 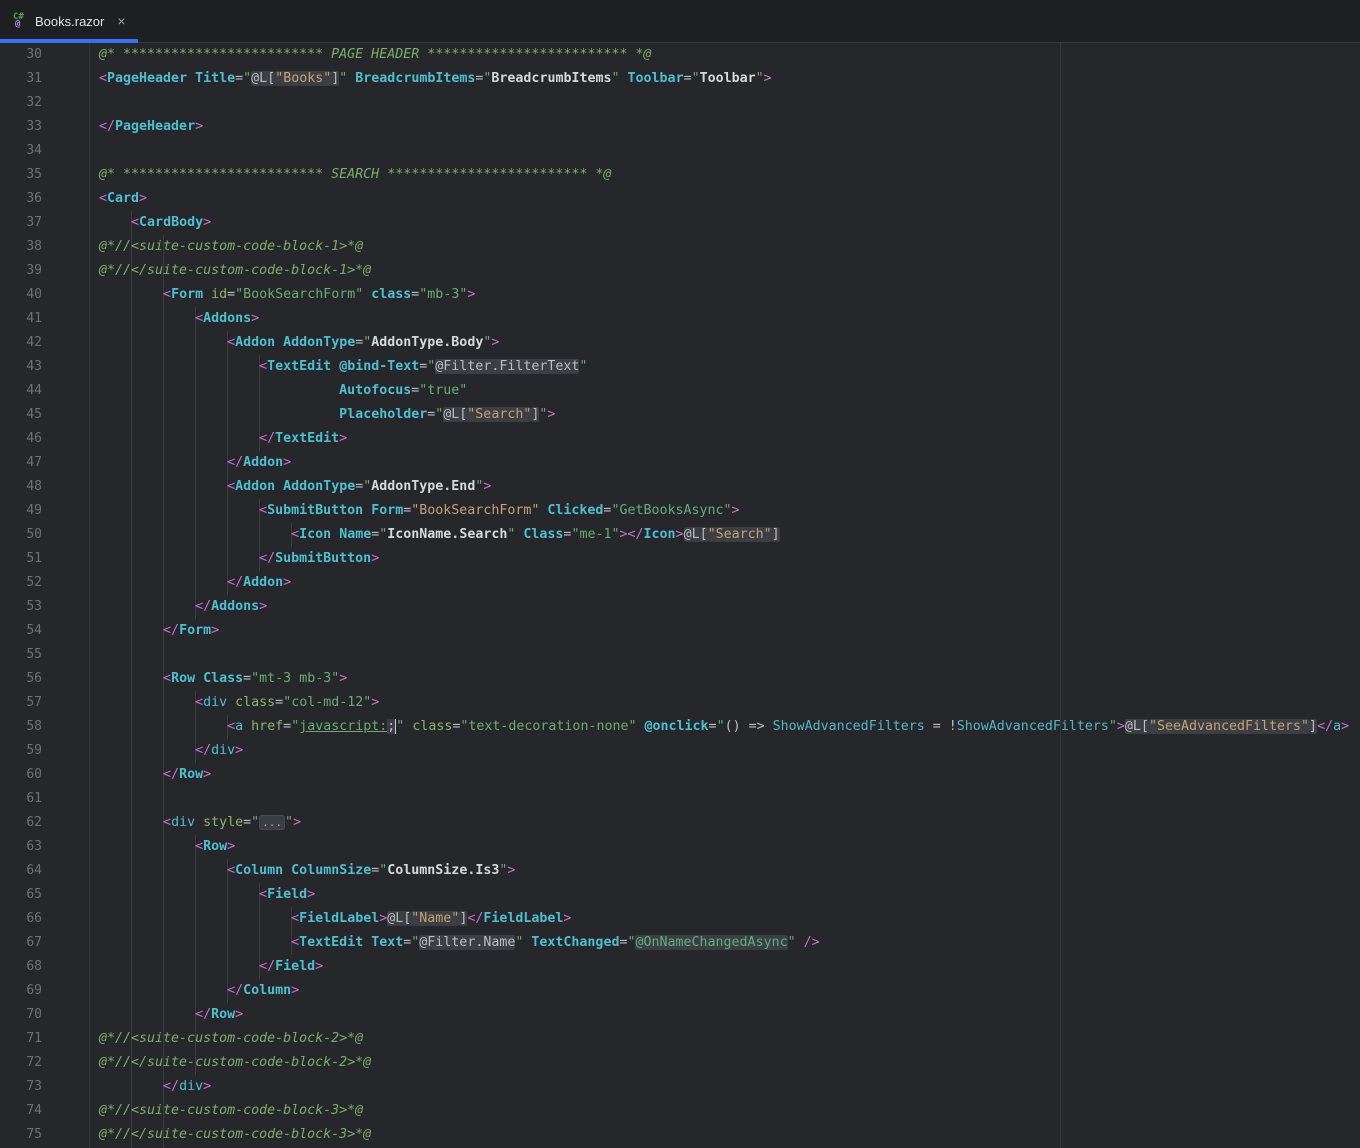 What do you see at coordinates (287, 894) in the screenshot?
I see `code-token: Field` at bounding box center [287, 894].